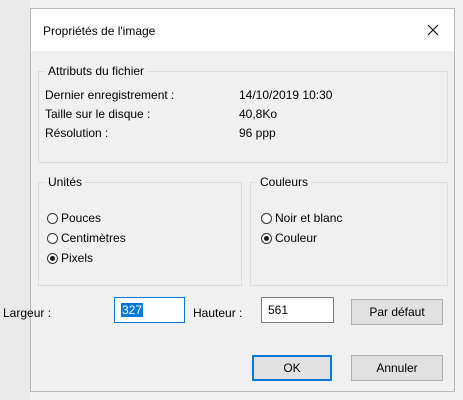 The height and width of the screenshot is (400, 463). Describe the element at coordinates (296, 238) in the screenshot. I see `radio-couleur-label: Couleur` at that location.